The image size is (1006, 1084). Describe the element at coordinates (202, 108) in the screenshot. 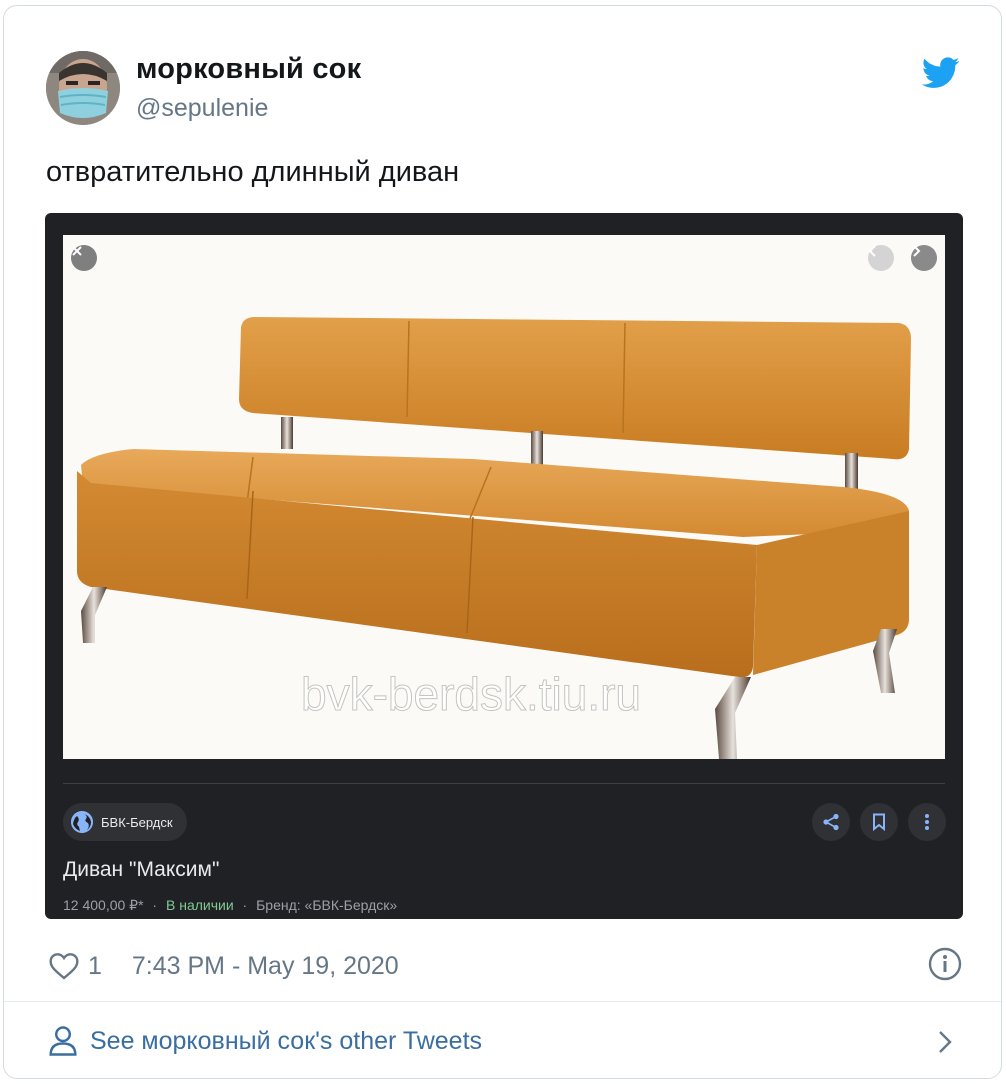

I see `author-handle: @sepulenie` at that location.